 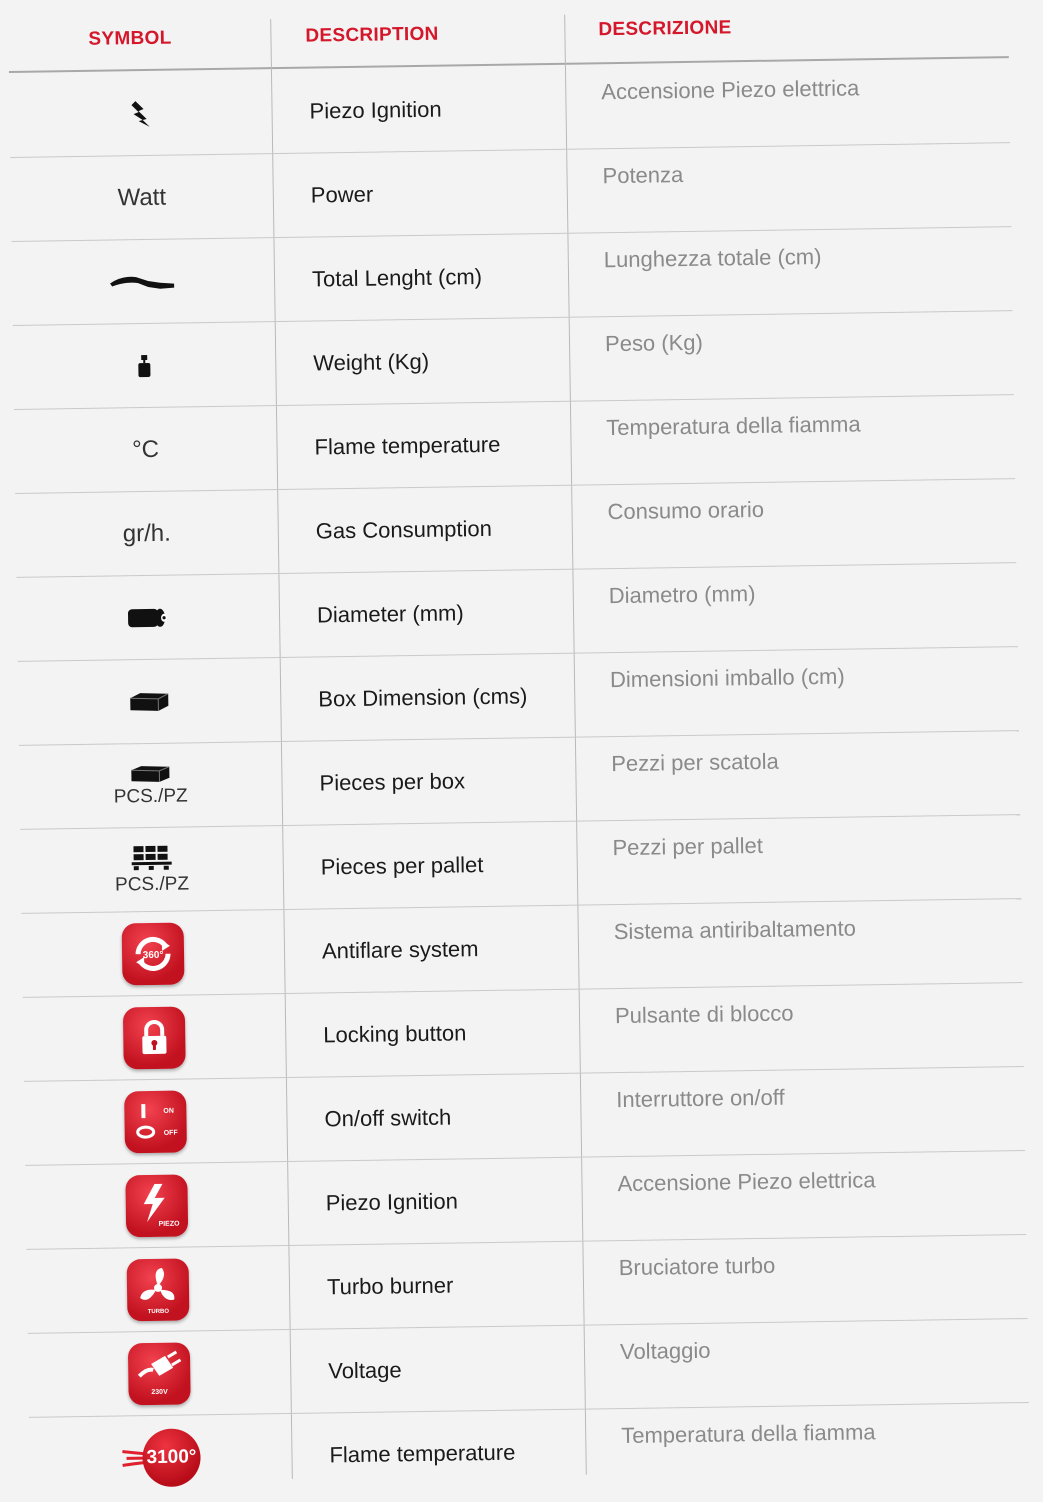 I want to click on symbol-cell: °C, so click(x=145, y=449).